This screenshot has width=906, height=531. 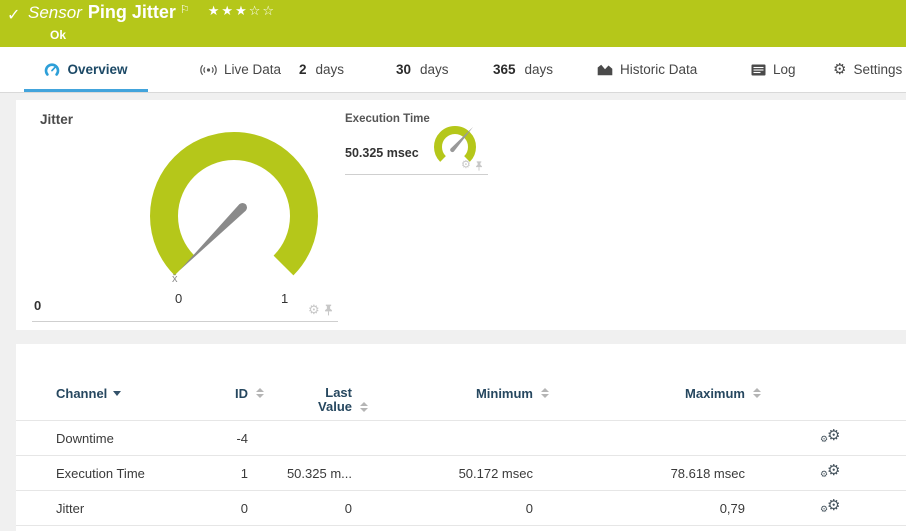 I want to click on jitter-gauge-toolbar: ⚙, so click(x=320, y=309).